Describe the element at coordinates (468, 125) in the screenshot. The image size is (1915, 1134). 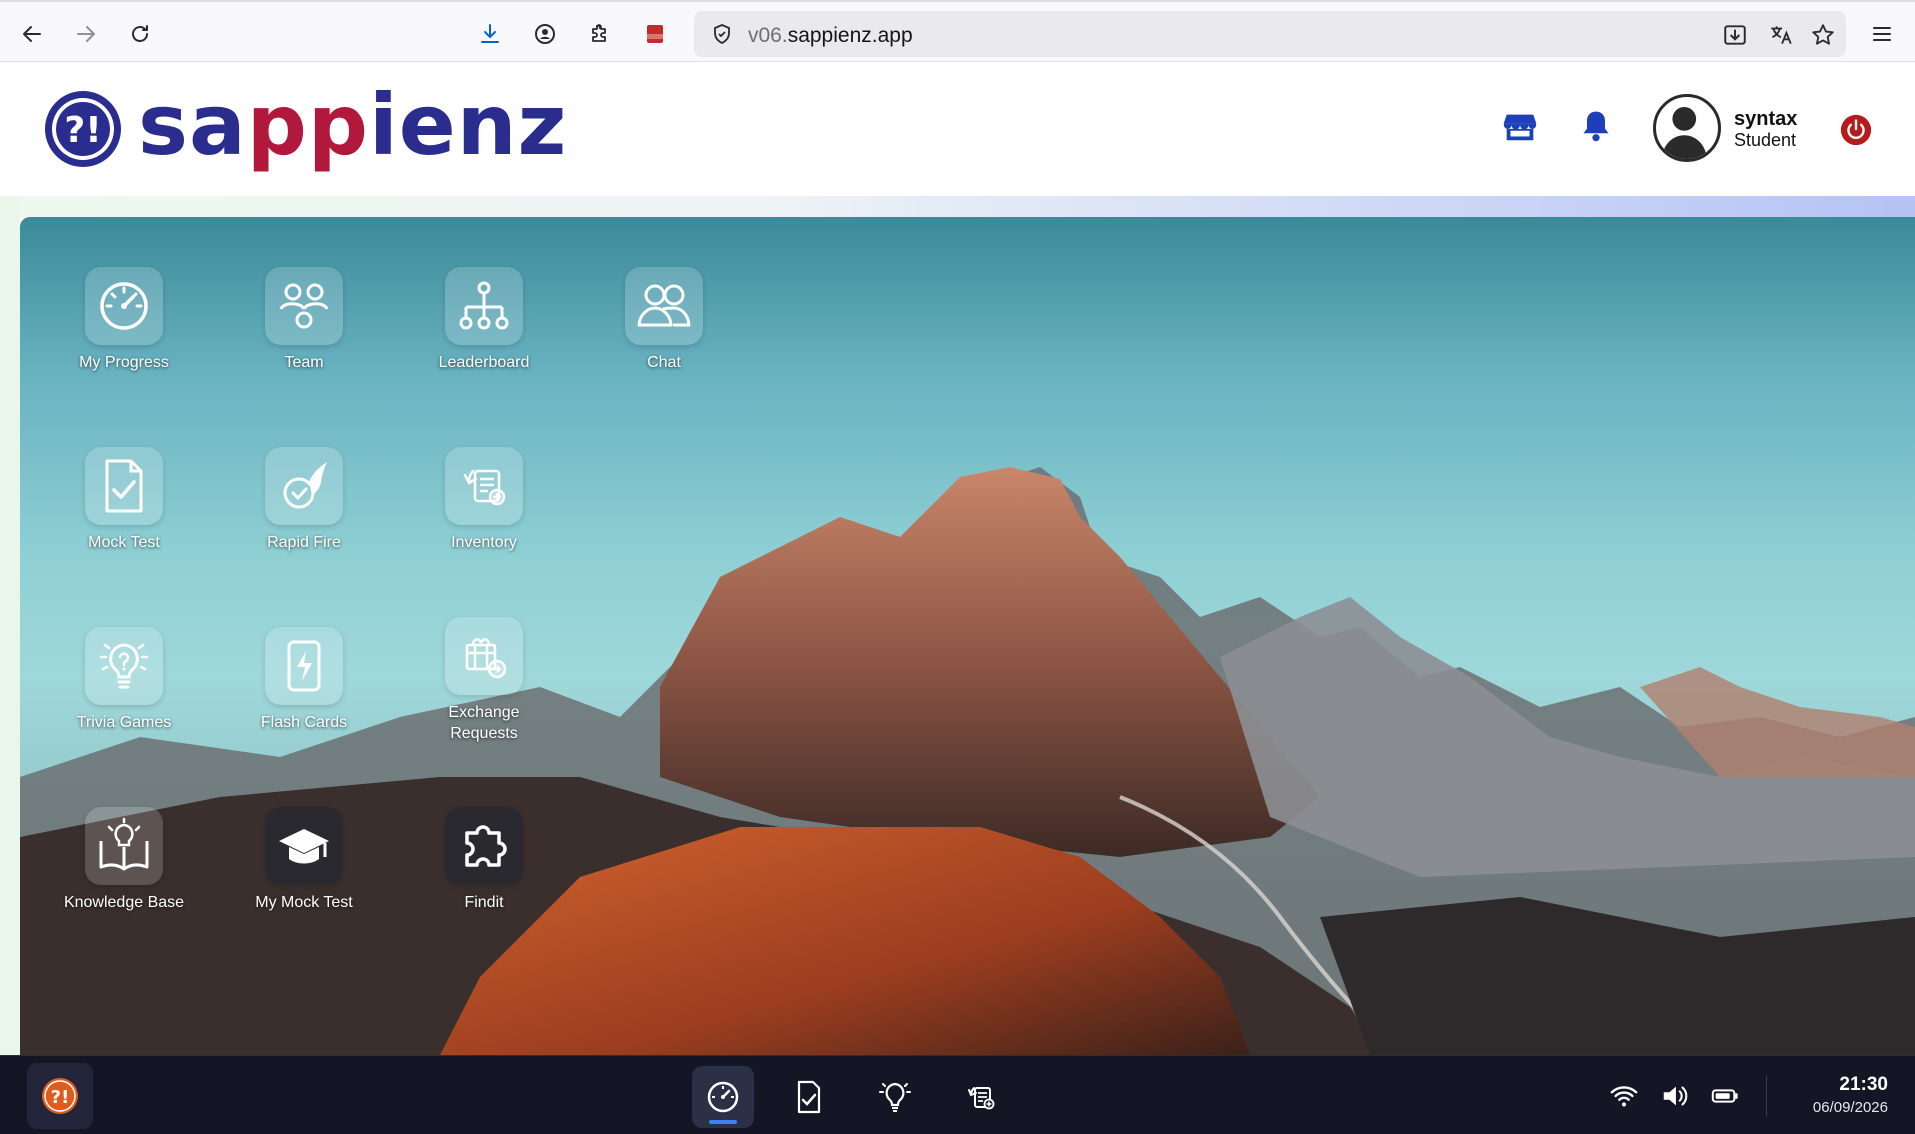
I see `brand-wordmark-part: ienz` at that location.